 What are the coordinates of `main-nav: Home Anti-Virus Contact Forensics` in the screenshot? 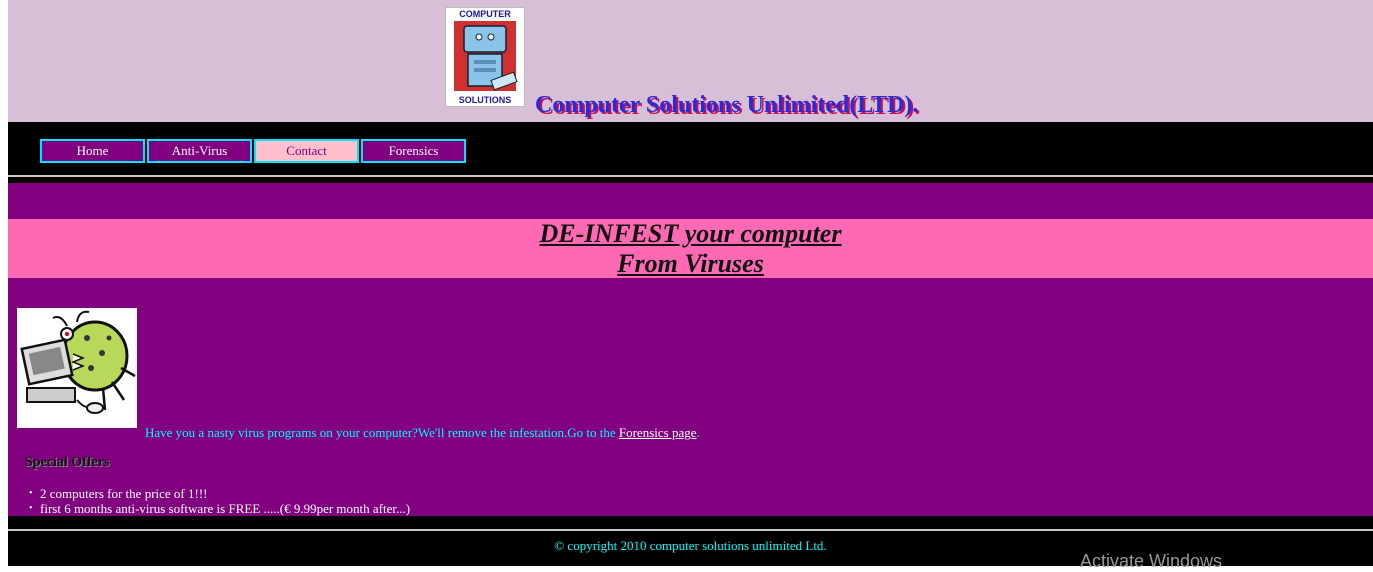 It's located at (254, 151).